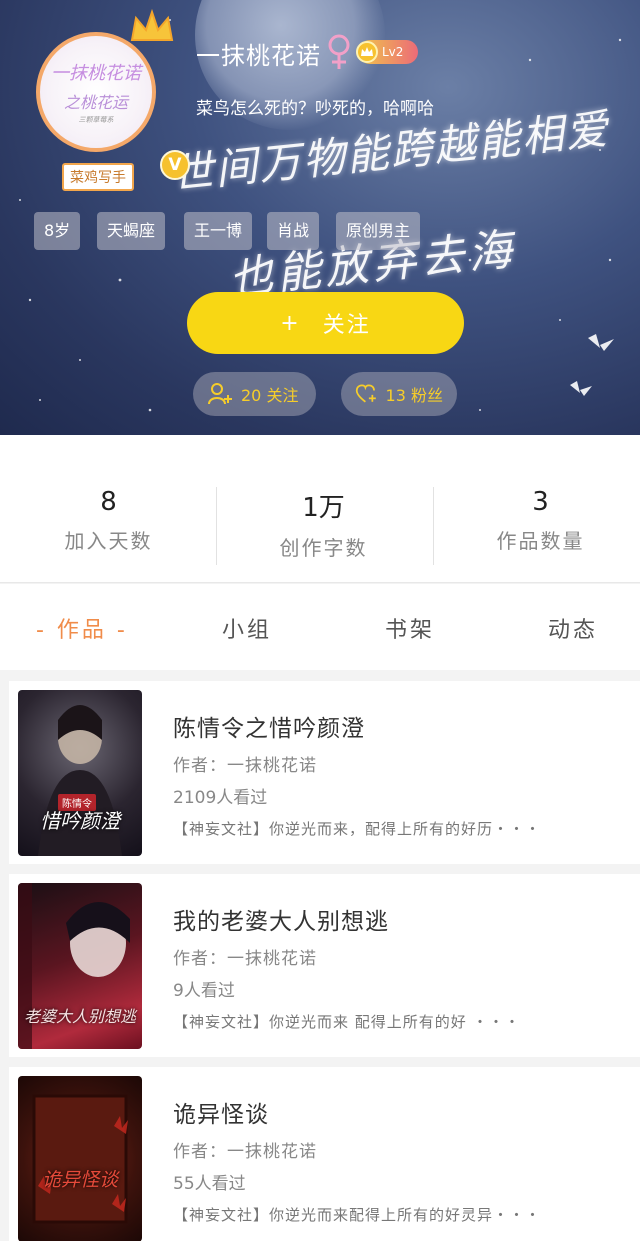 Image resolution: width=640 pixels, height=1241 pixels. What do you see at coordinates (57, 231) in the screenshot?
I see `tag-age: 8岁` at bounding box center [57, 231].